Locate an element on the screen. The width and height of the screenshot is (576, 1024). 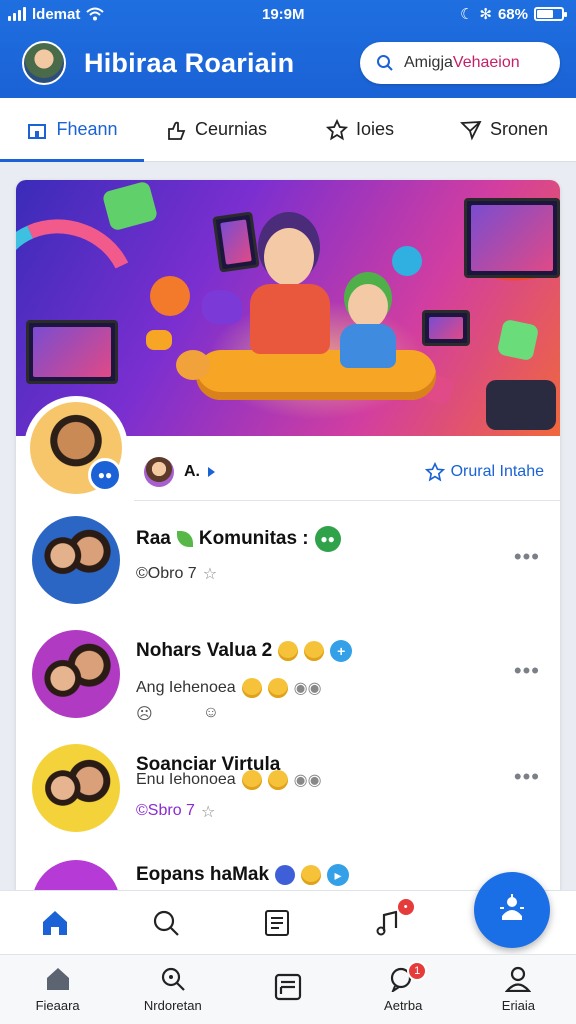
list-item: Raa Komunitas : ●● ©Obro 7 ☆ ••• is located at coordinates (288, 565).